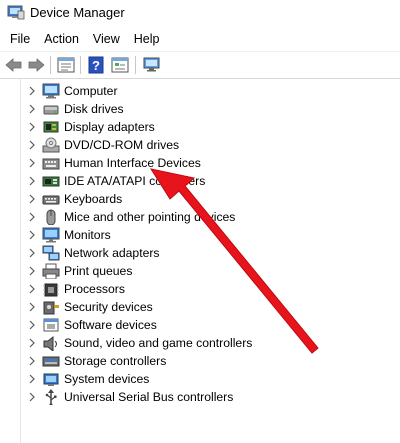 This screenshot has height=443, width=400. Describe the element at coordinates (51, 253) in the screenshot. I see `network-adapter-icon` at that location.